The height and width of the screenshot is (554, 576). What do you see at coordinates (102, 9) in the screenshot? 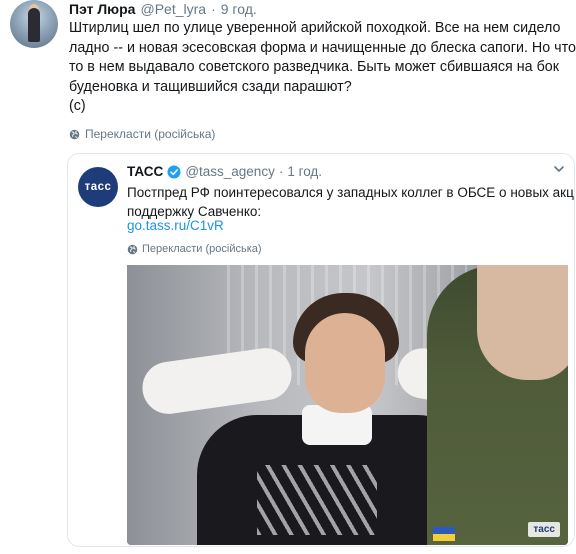
I see `author-name: Пэт Люра` at bounding box center [102, 9].